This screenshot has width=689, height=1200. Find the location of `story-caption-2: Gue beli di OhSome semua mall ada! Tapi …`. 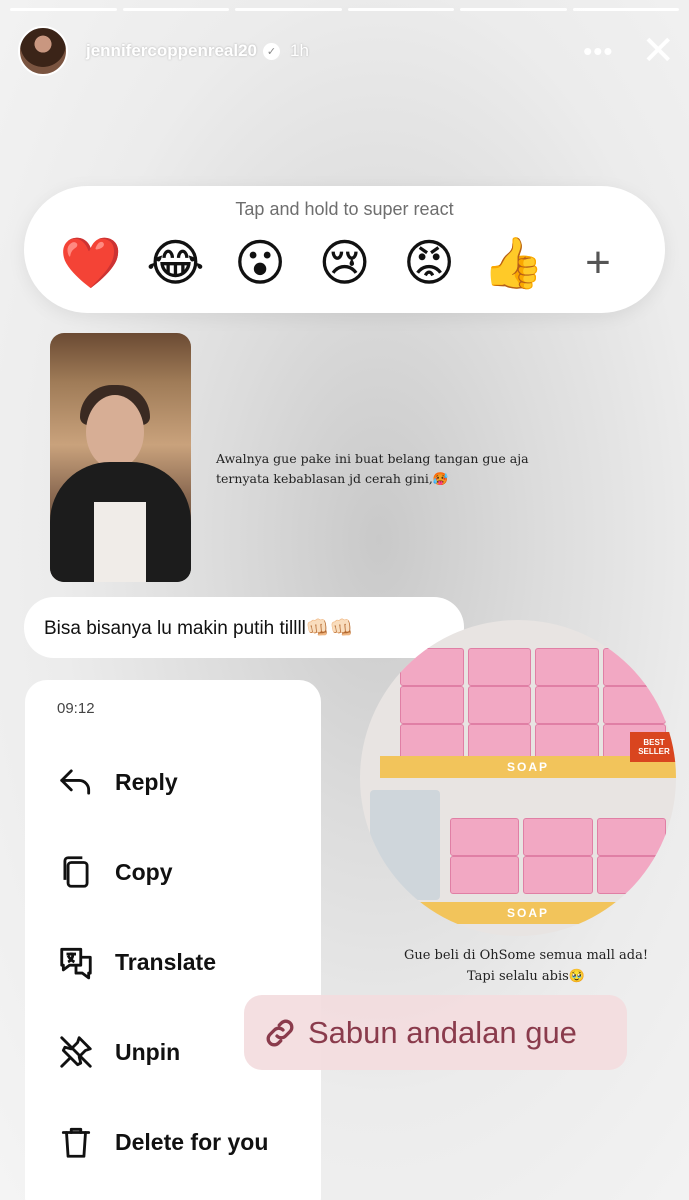

story-caption-2: Gue beli di OhSome semua mall ada! Tapi … is located at coordinates (526, 966).